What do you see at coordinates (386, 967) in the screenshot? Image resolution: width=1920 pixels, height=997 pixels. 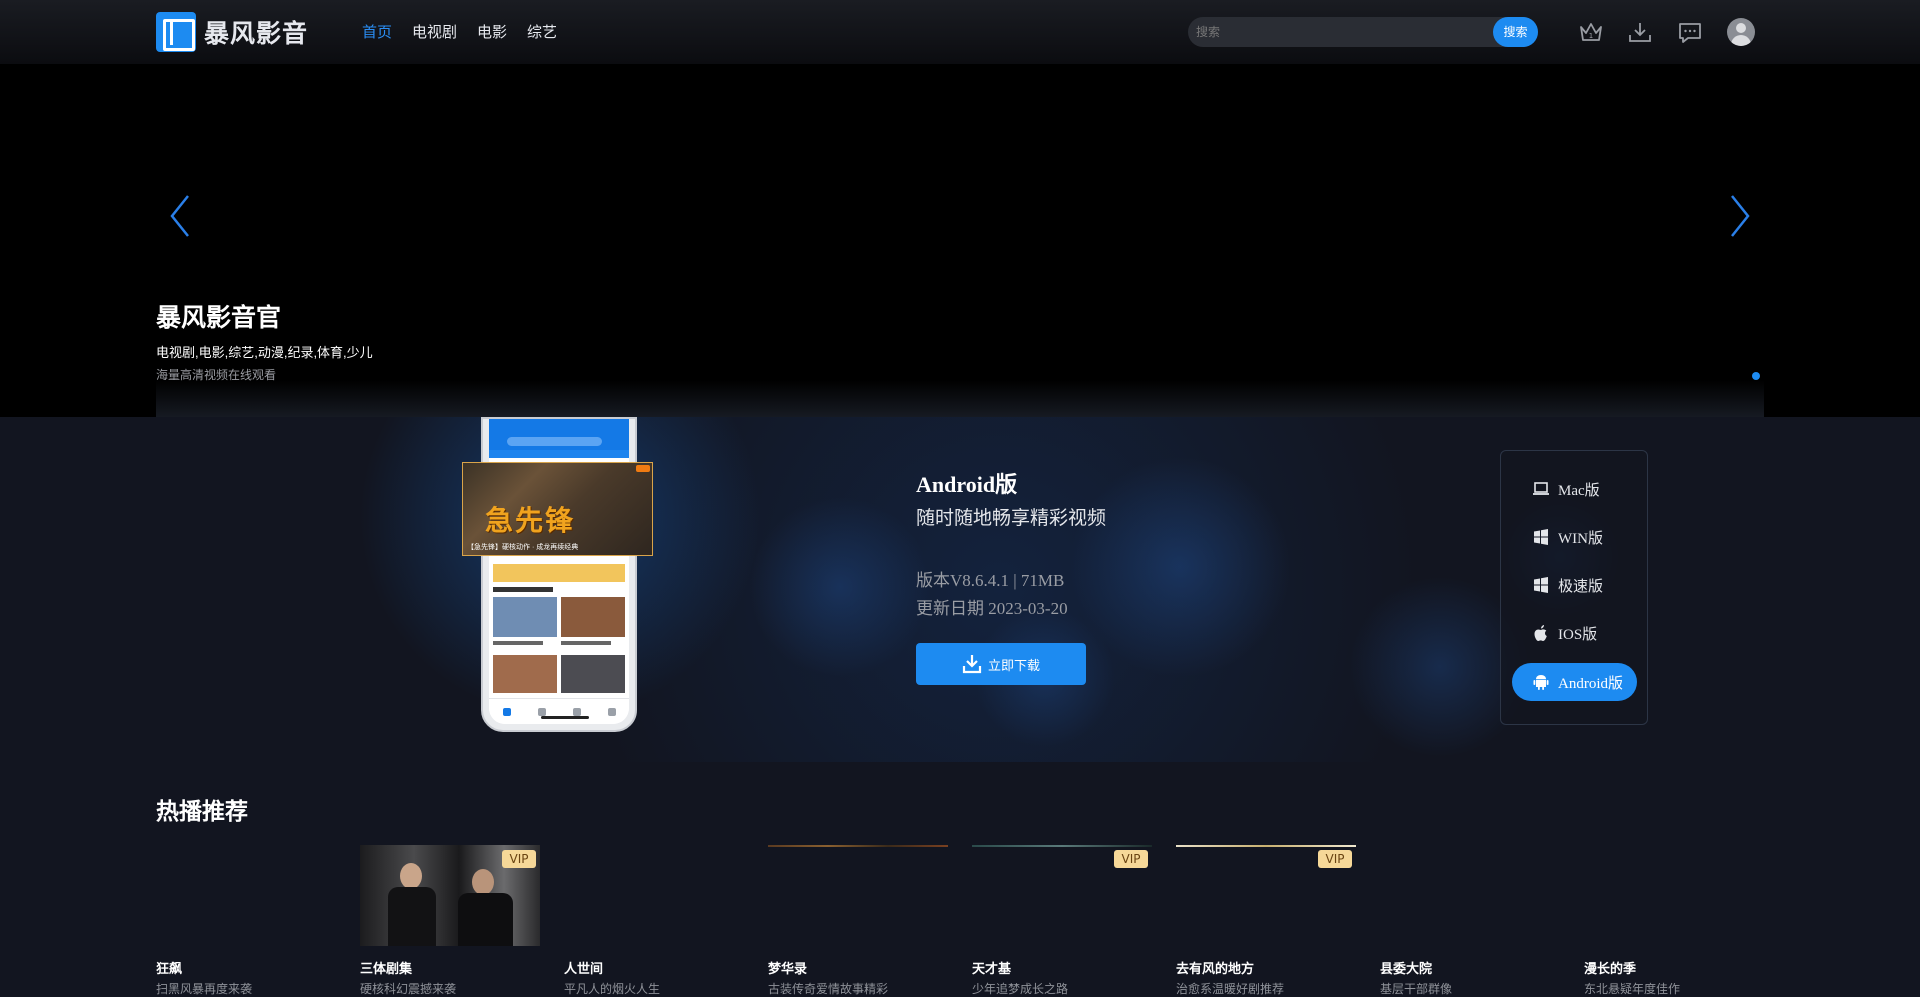 I see `video-title: 三体剧集` at bounding box center [386, 967].